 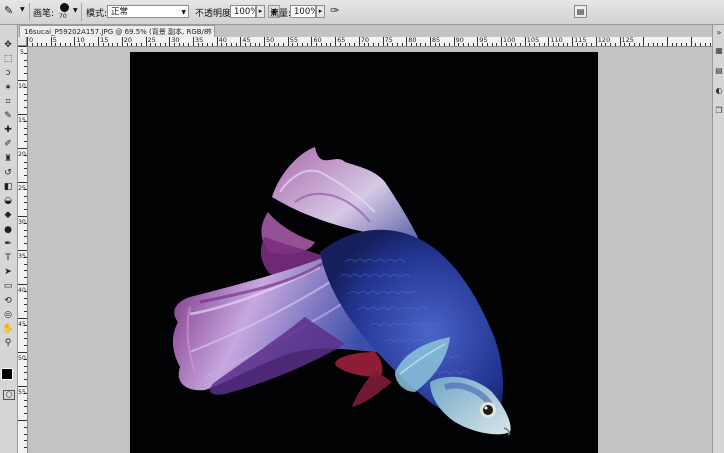 I want to click on ruler-label: 45, so click(x=246, y=40).